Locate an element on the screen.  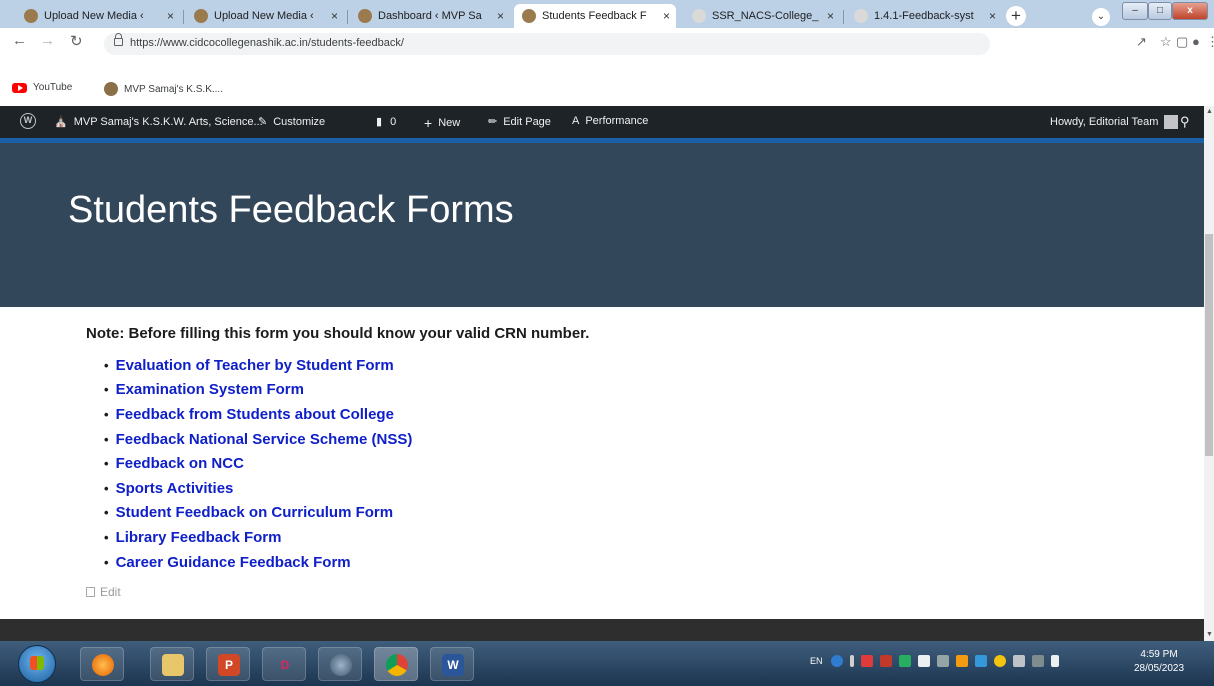
page-scrollbar: ▲ ▼ is located at coordinates (1209, 373).